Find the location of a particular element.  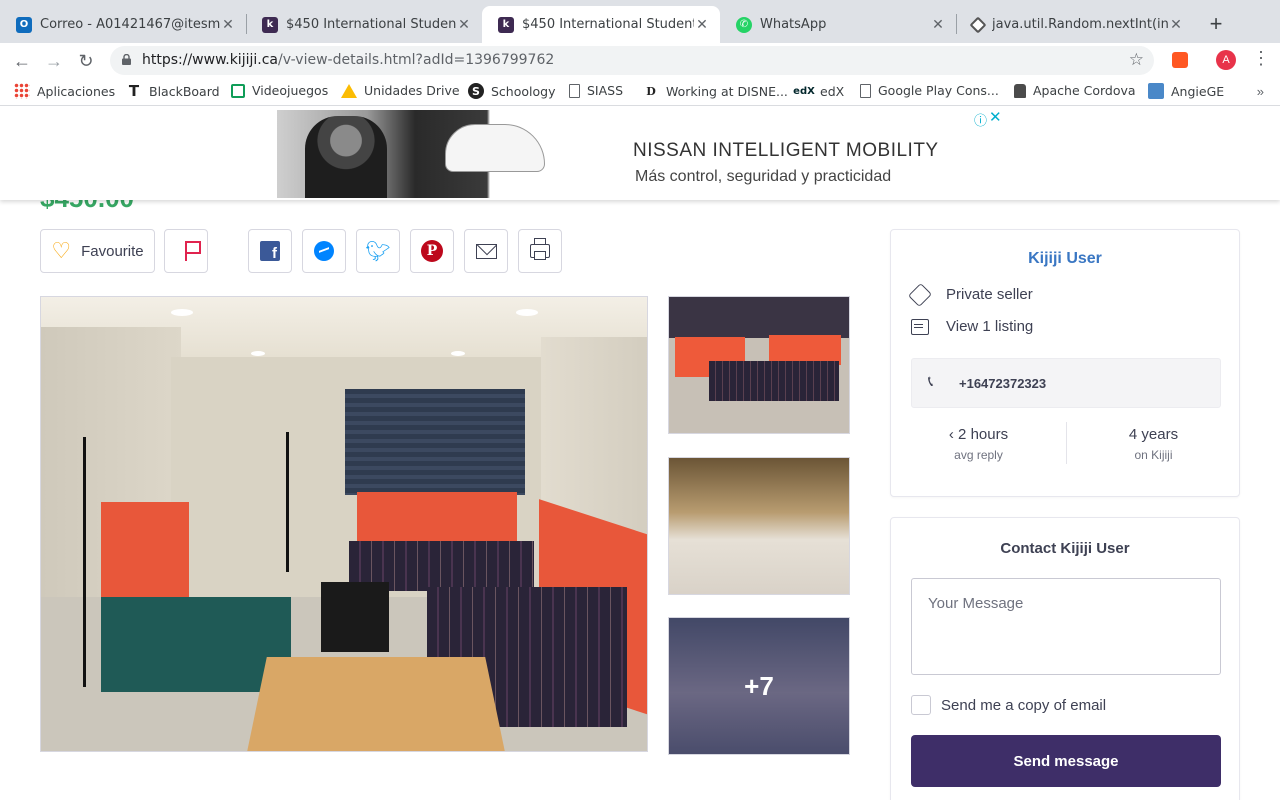

send-message-button: Send message is located at coordinates (1066, 761).